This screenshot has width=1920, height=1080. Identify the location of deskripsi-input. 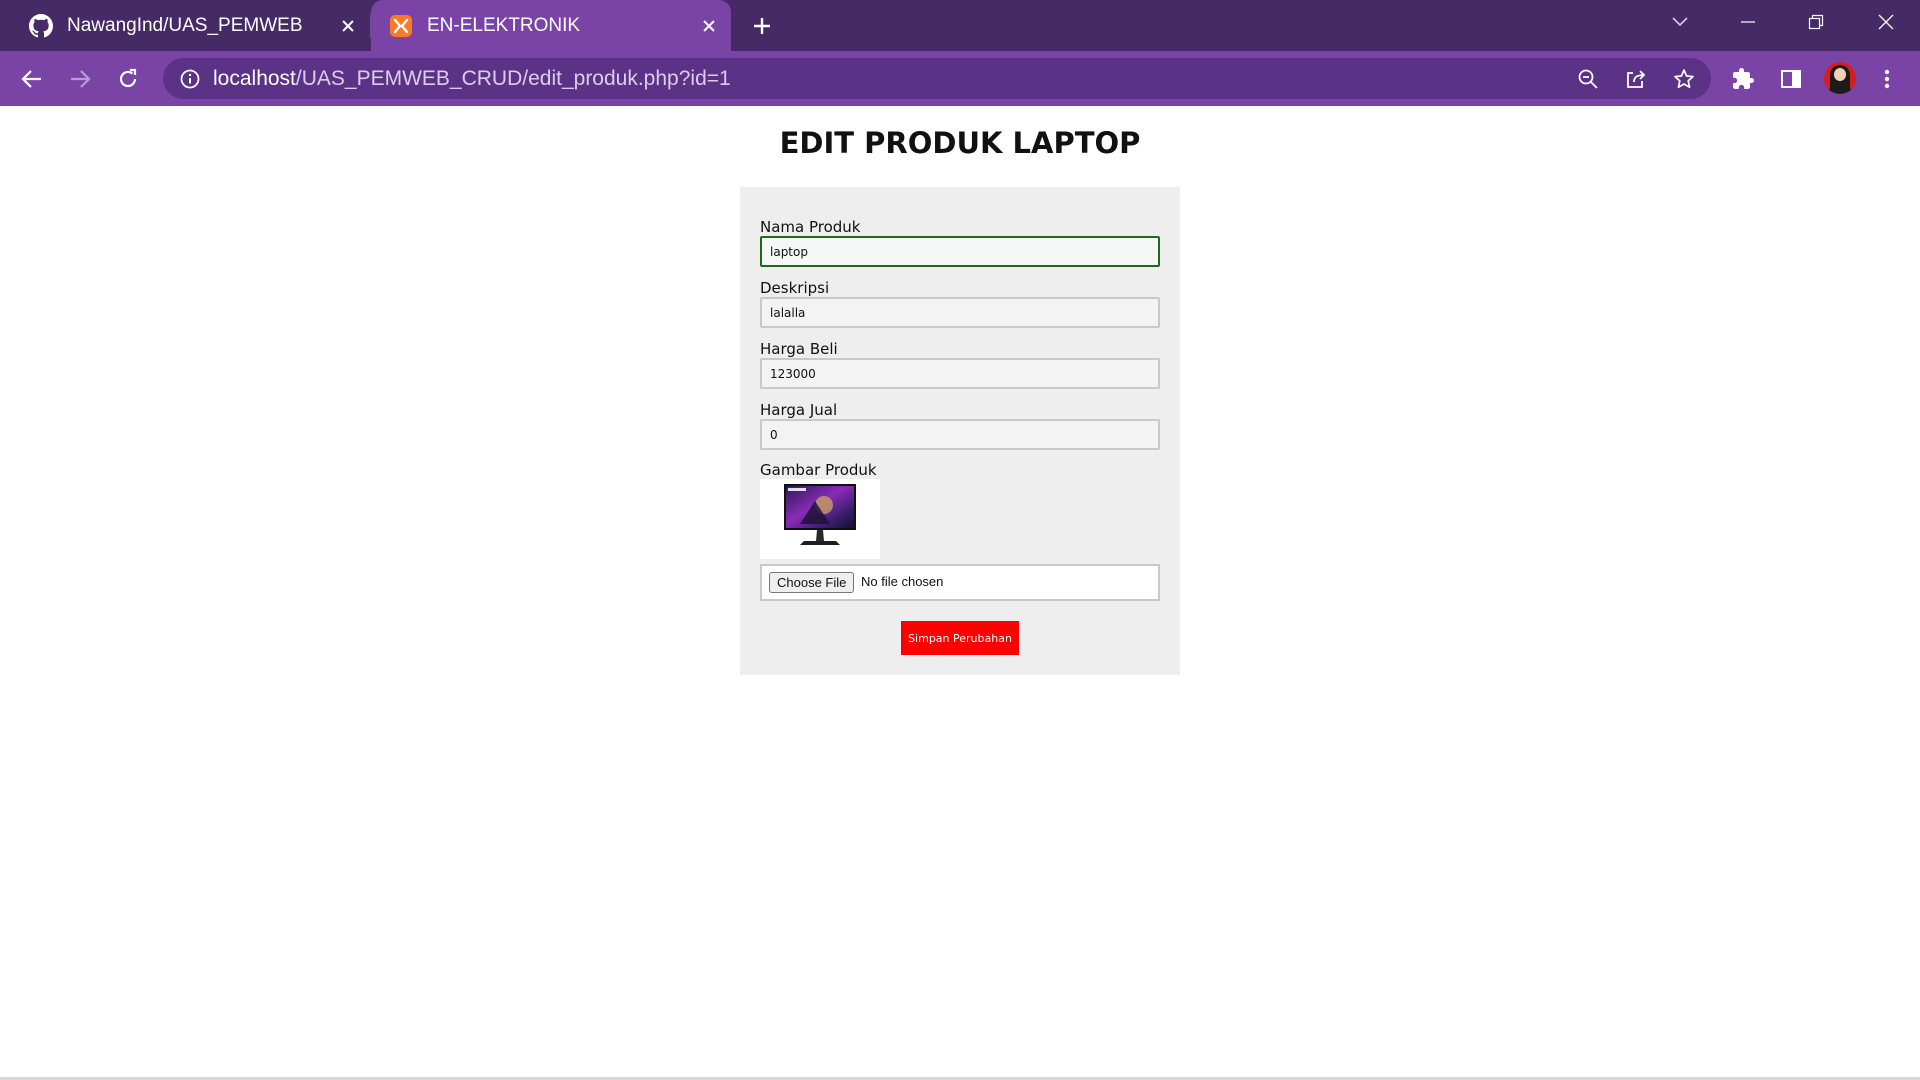
(960, 312).